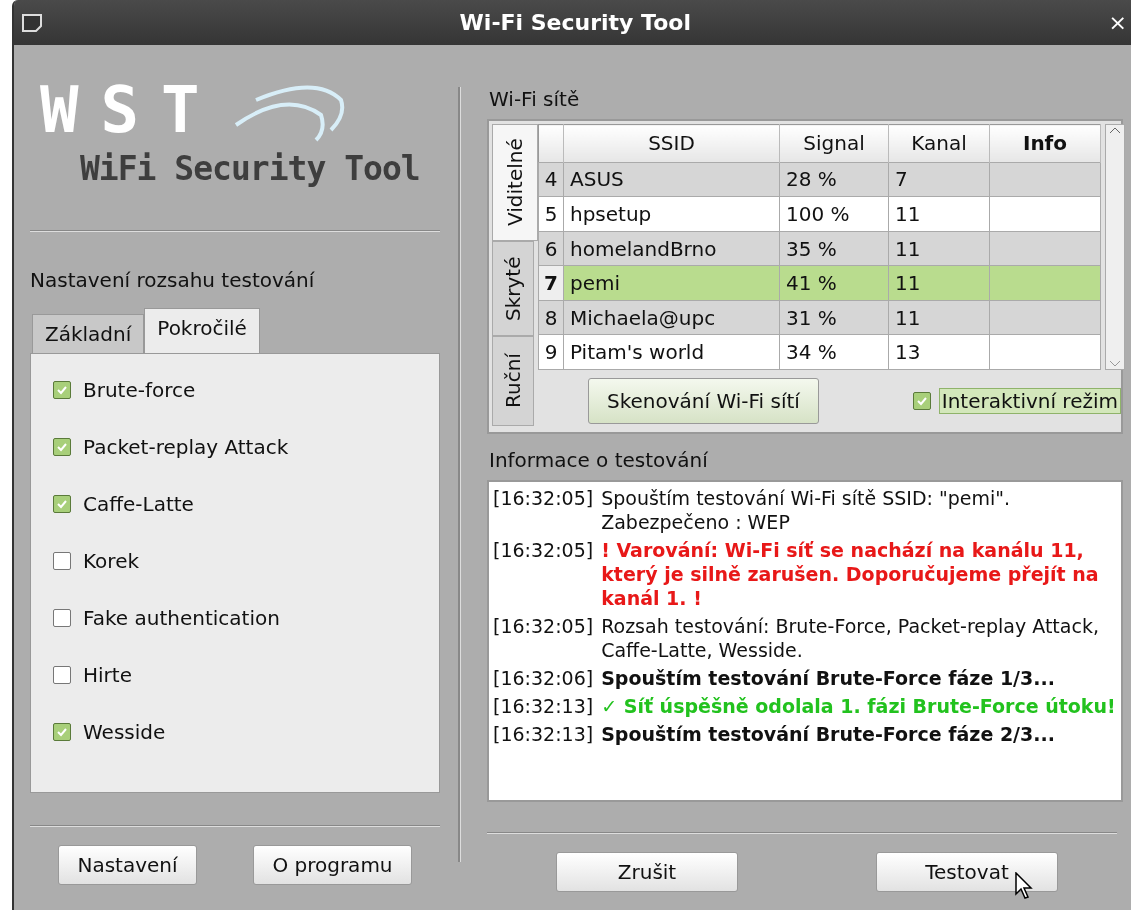  Describe the element at coordinates (551, 352) in the screenshot. I see `row-number: 9` at that location.